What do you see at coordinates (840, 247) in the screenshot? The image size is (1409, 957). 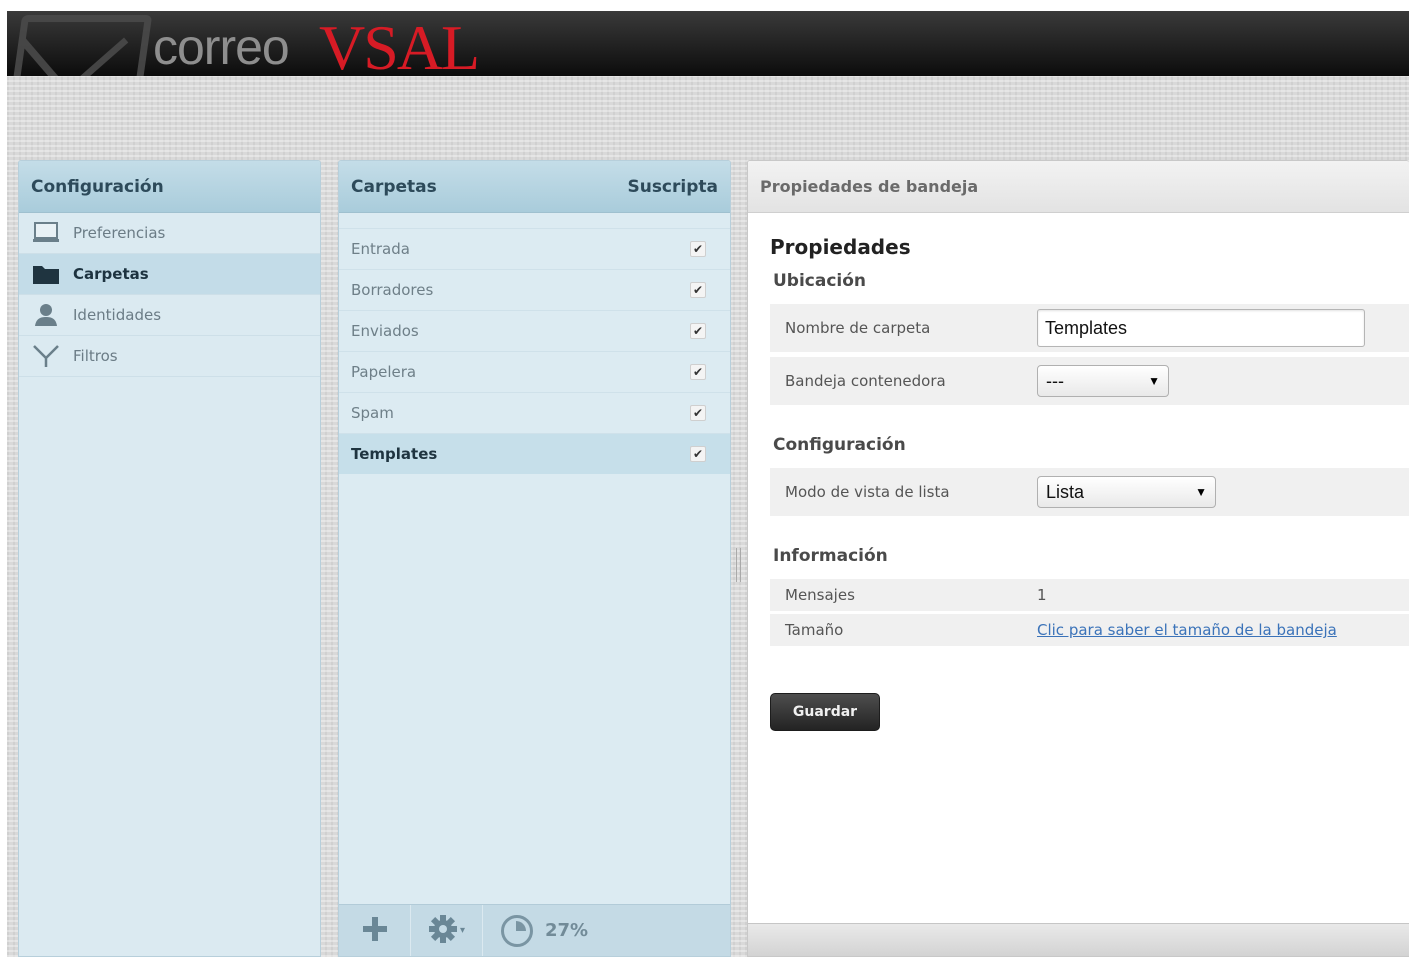 I see `properties-heading: Propiedades` at bounding box center [840, 247].